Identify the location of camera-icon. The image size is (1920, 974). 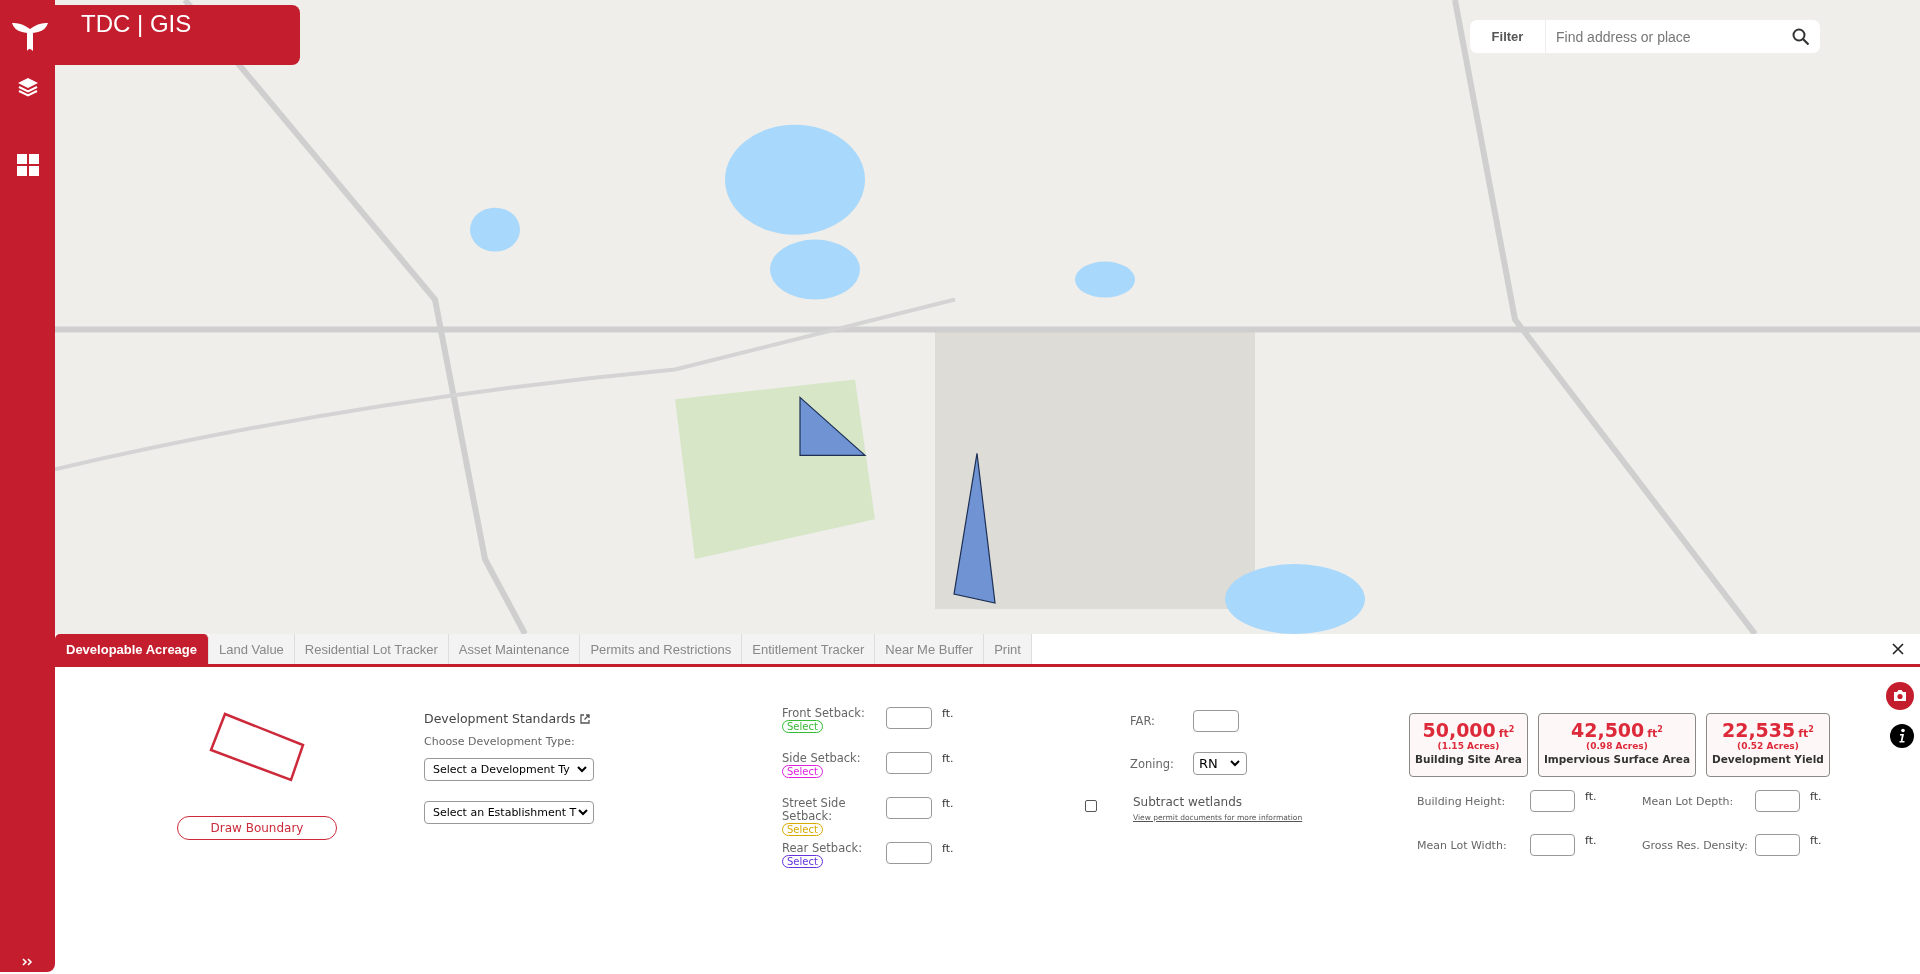
(1900, 696).